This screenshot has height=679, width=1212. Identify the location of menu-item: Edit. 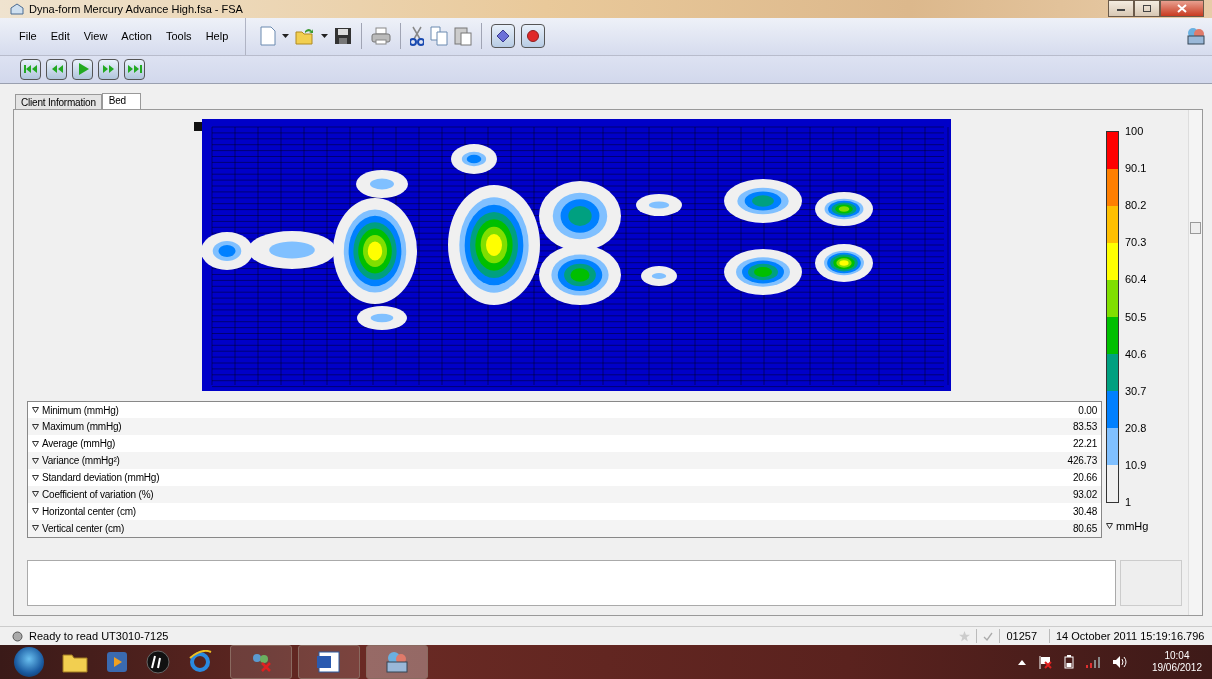
(60, 36).